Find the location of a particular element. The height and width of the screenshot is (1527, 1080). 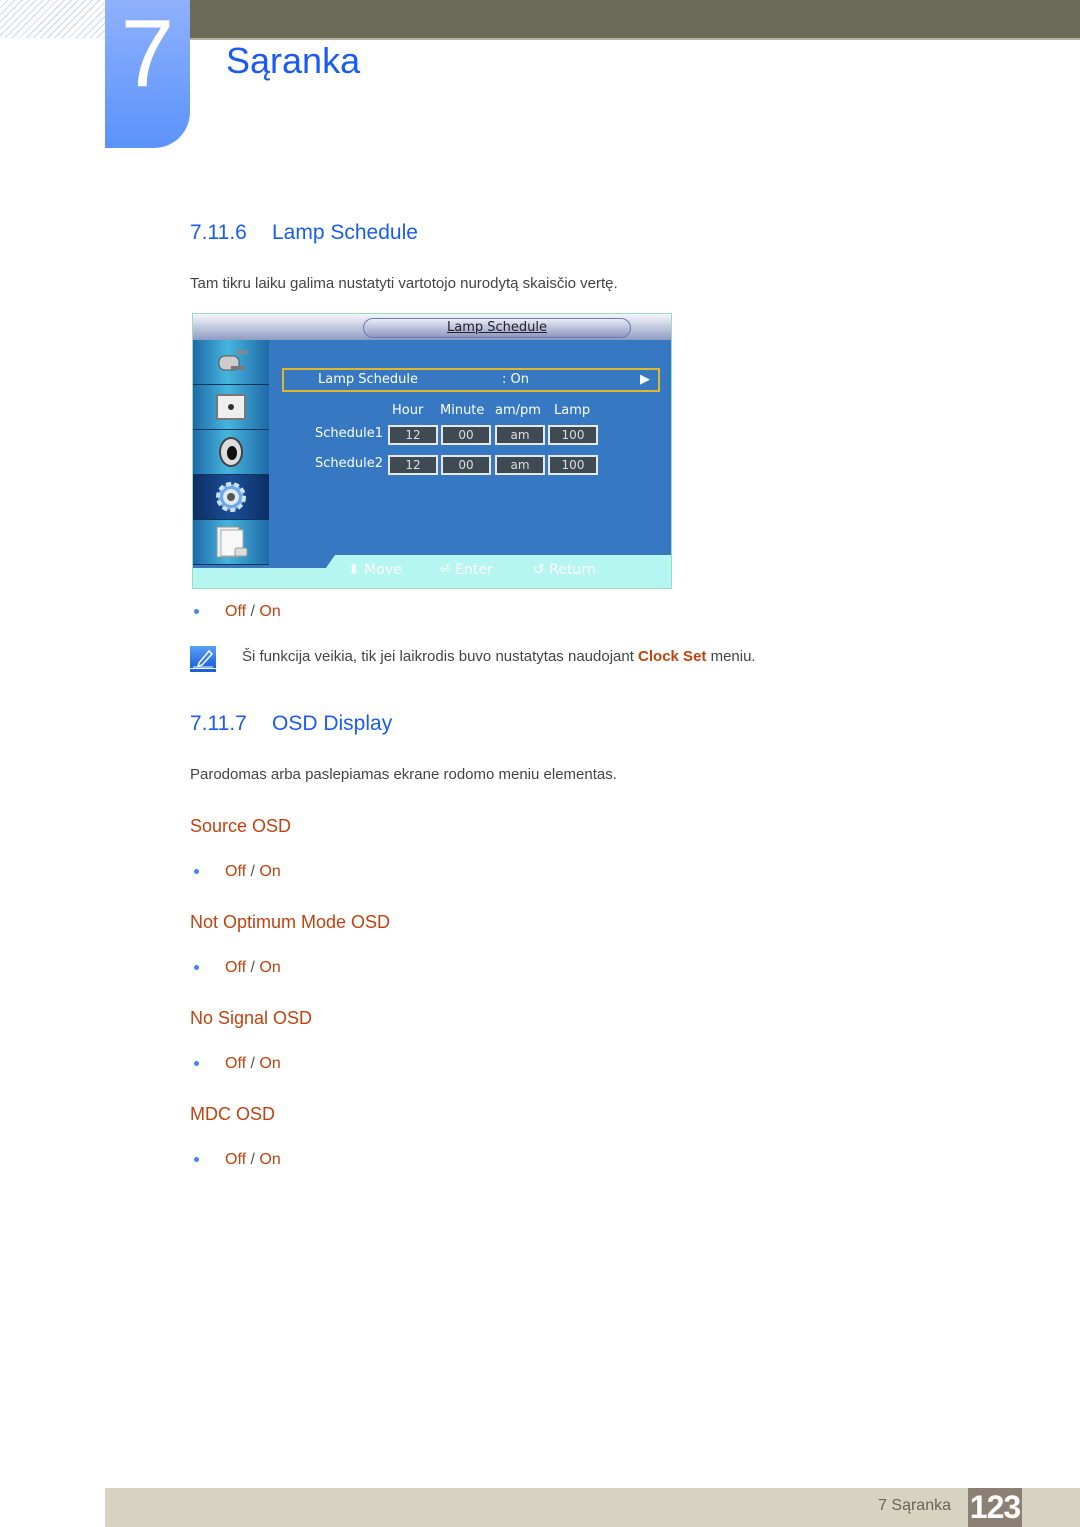

chapter-tab: 7 is located at coordinates (147, 74).